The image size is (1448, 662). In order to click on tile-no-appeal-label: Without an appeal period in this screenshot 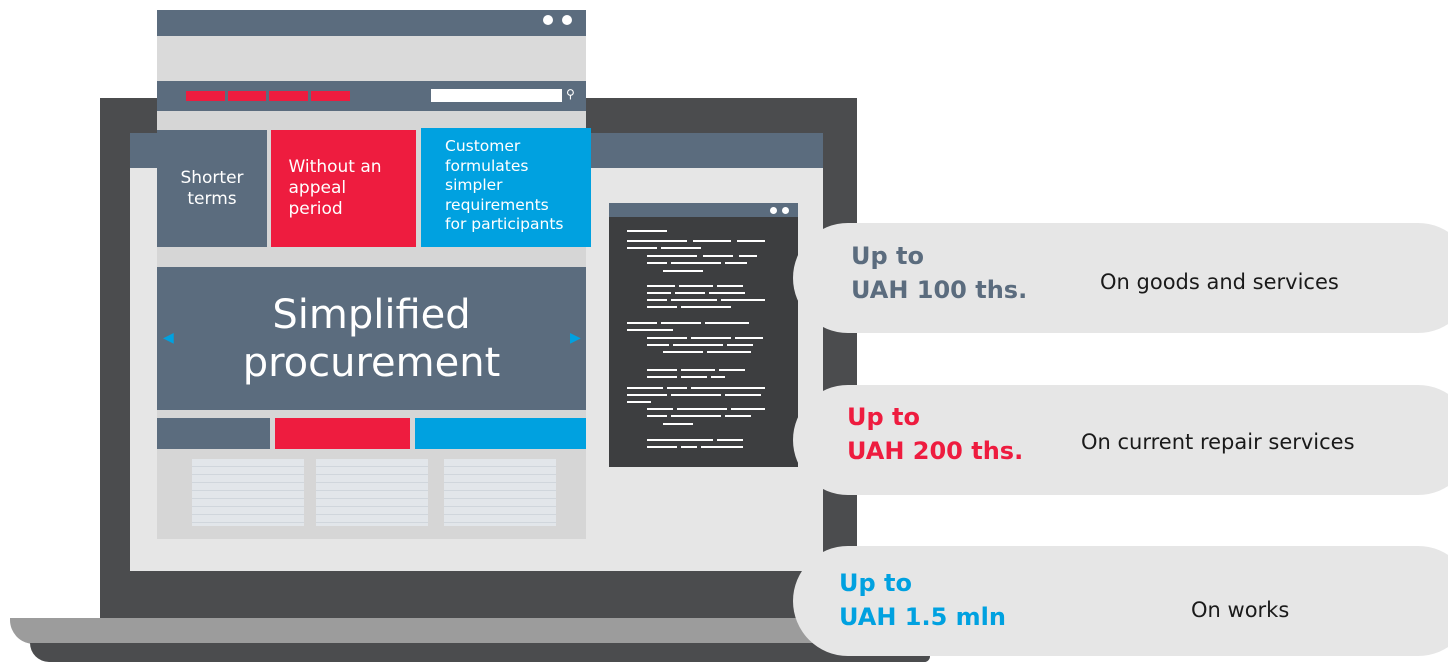, I will do `click(335, 188)`.